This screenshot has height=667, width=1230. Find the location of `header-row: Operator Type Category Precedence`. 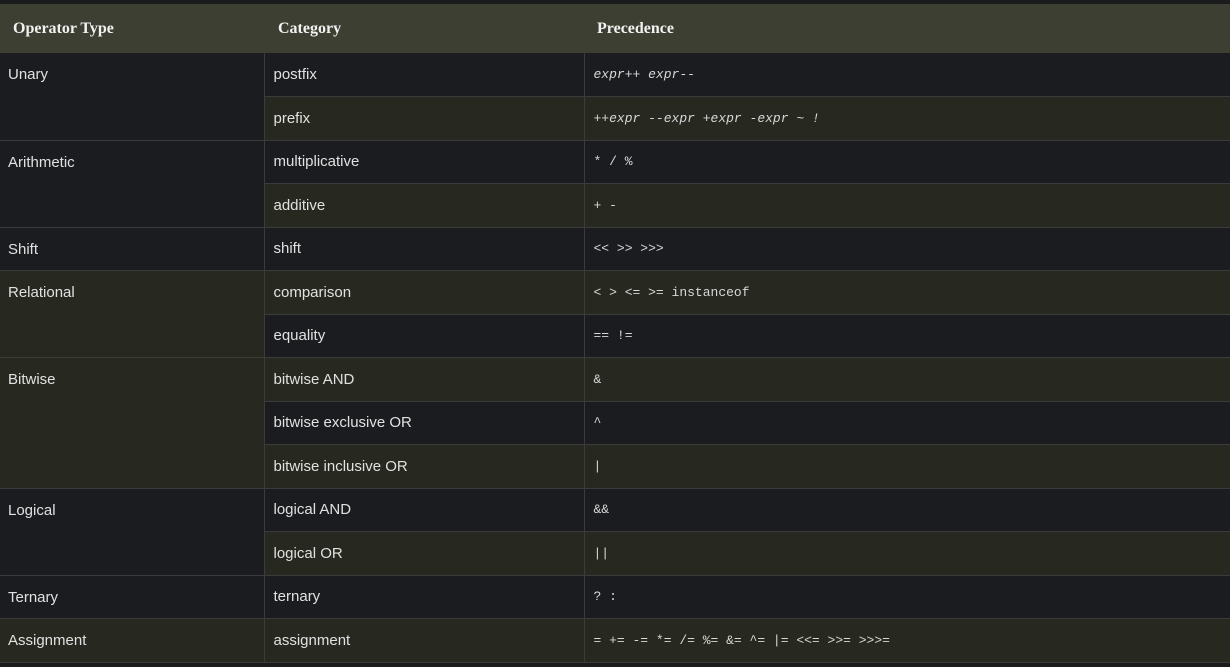

header-row: Operator Type Category Precedence is located at coordinates (615, 28).